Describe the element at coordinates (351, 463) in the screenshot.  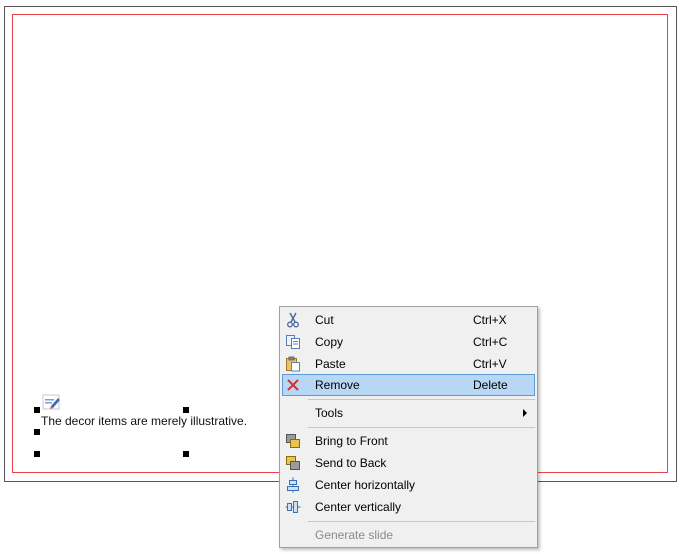
I see `menu-item-label: Send to Back` at that location.